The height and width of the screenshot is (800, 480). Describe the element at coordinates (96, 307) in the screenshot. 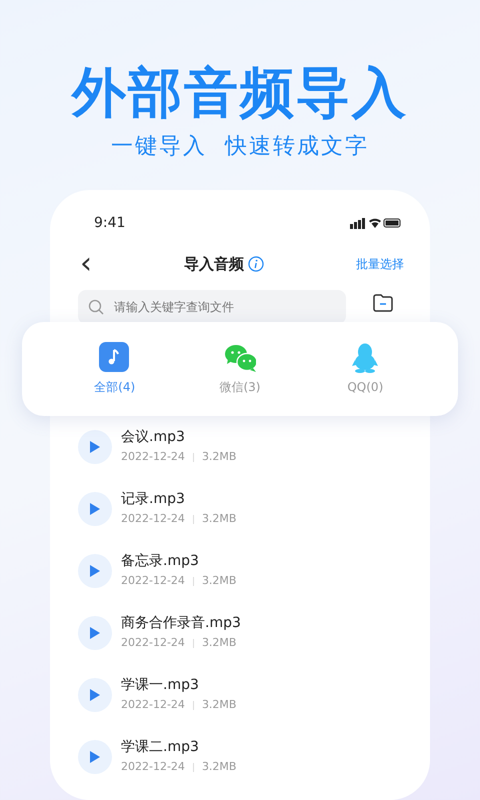

I see `search-icon` at that location.